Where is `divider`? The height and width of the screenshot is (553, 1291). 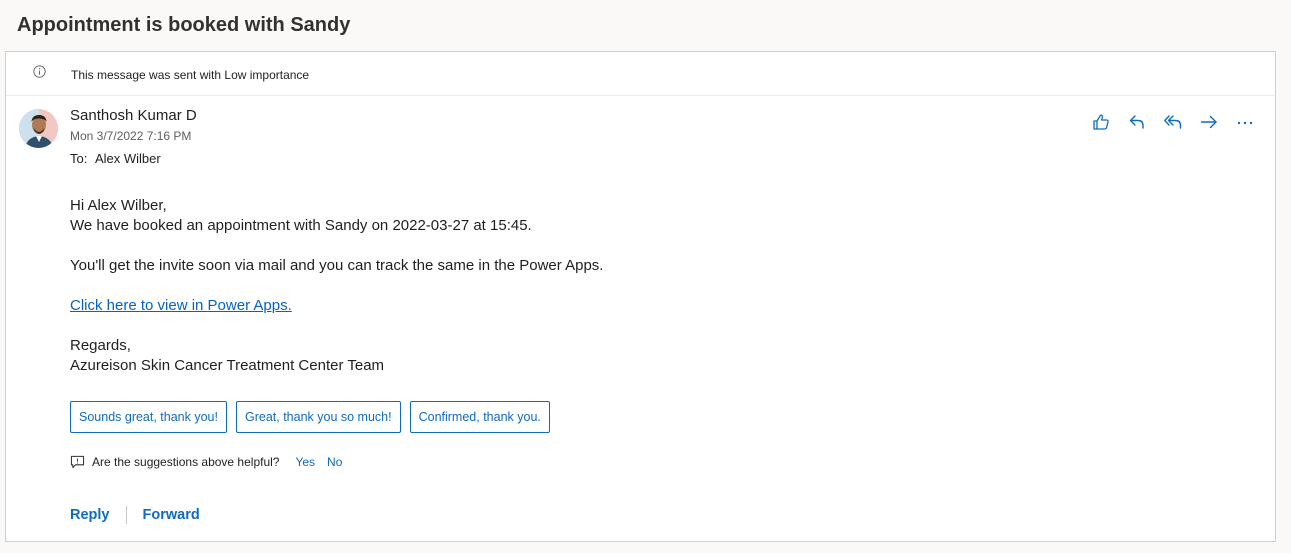
divider is located at coordinates (126, 515).